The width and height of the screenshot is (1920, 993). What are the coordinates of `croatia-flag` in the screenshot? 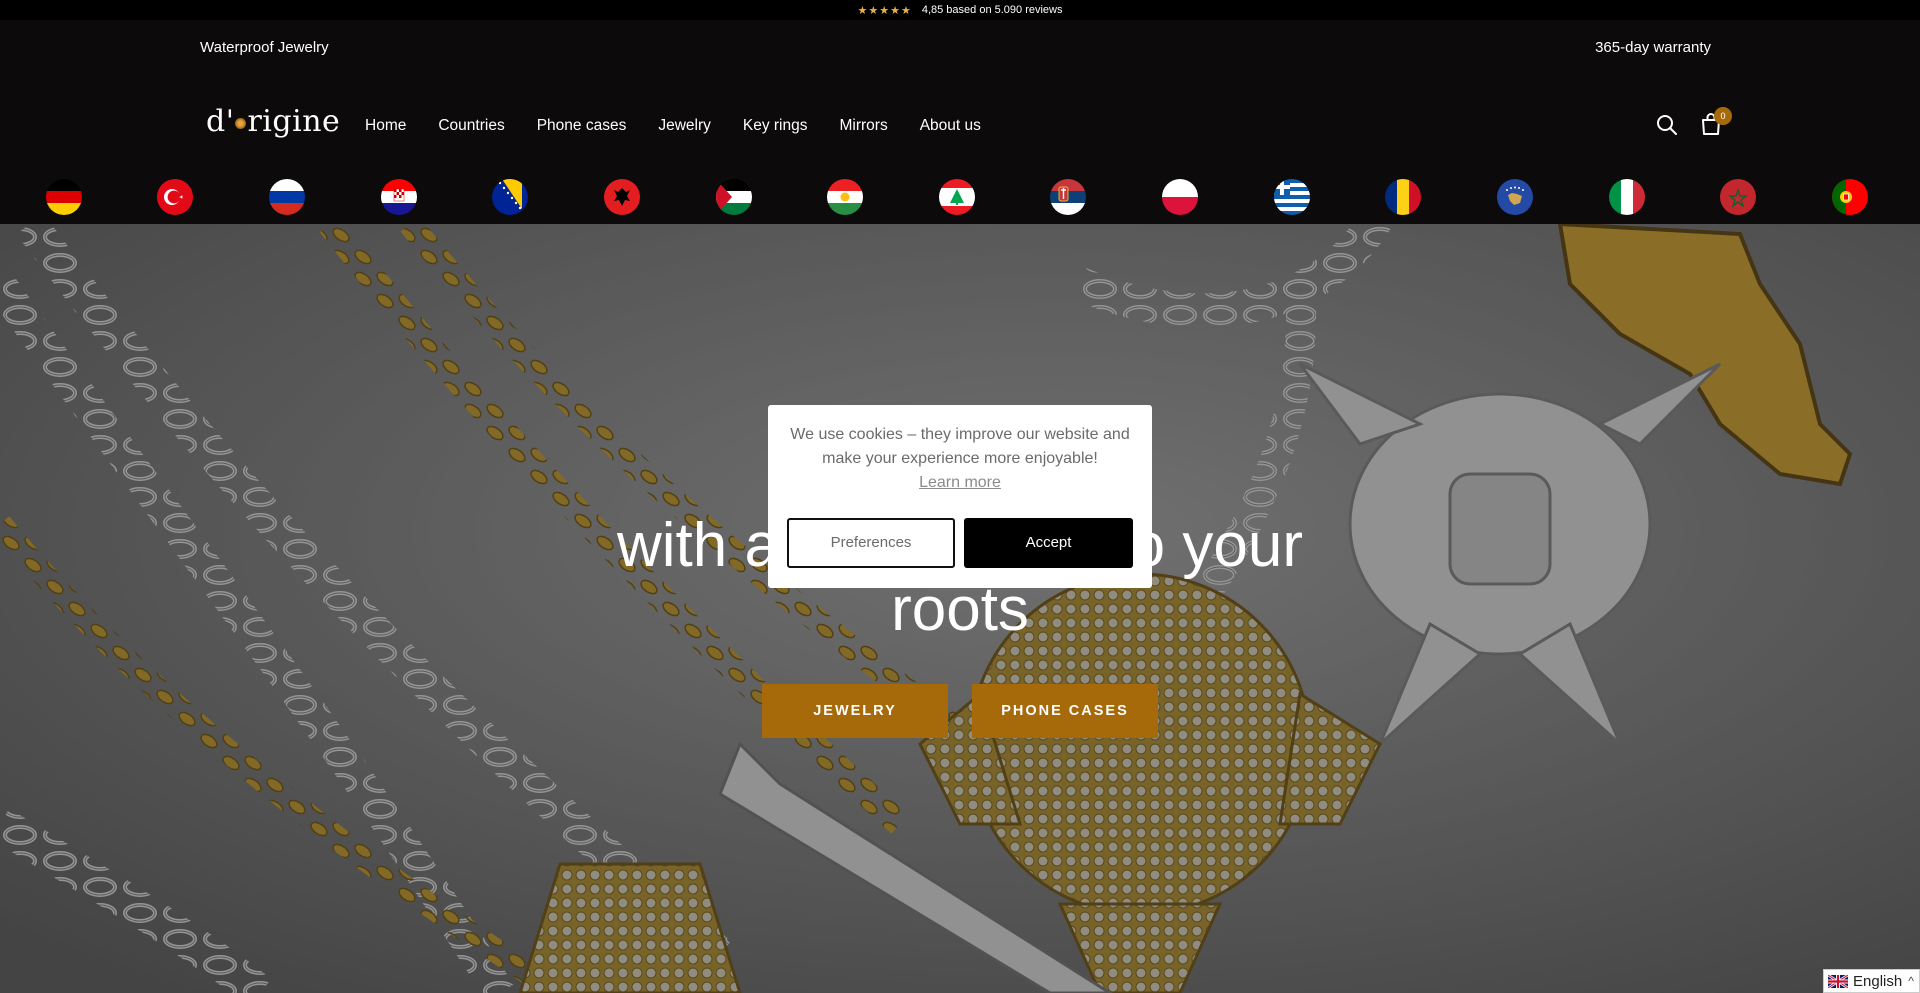 It's located at (399, 197).